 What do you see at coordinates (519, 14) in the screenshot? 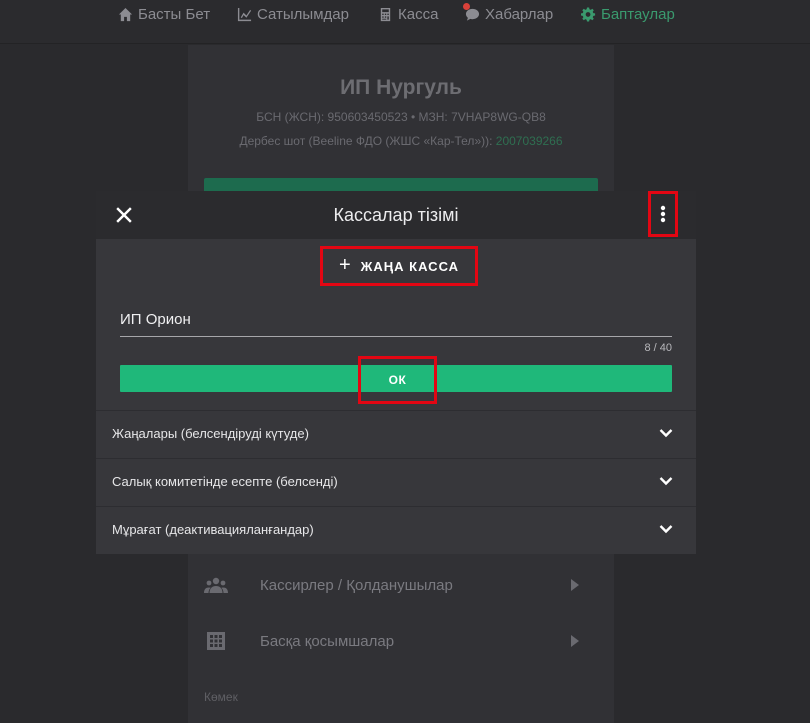
I see `nav-item-label: Хабарлар` at bounding box center [519, 14].